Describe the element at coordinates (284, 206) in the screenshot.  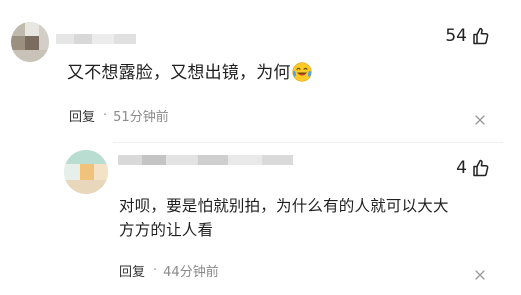
I see `reply-text-line1: 对呗，要是怕就别拍，为什么有的人就可以大大` at that location.